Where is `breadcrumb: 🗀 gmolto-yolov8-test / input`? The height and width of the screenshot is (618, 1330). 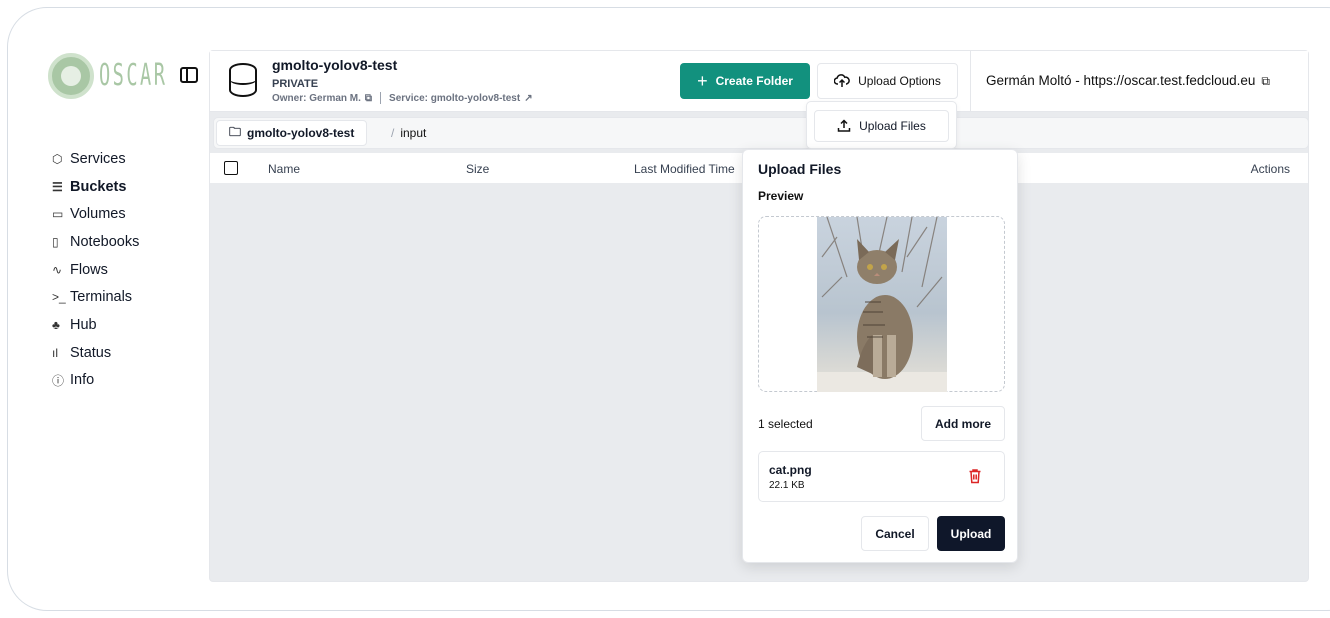 breadcrumb: 🗀 gmolto-yolov8-test / input is located at coordinates (761, 133).